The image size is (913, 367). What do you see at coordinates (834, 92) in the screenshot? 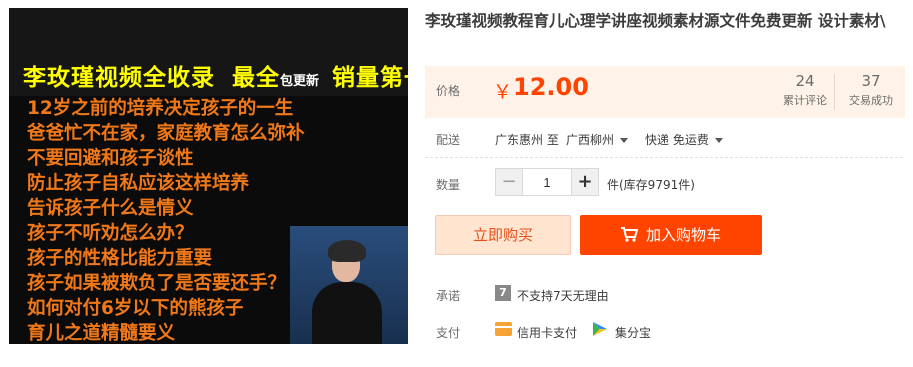
I see `stat-divider` at bounding box center [834, 92].